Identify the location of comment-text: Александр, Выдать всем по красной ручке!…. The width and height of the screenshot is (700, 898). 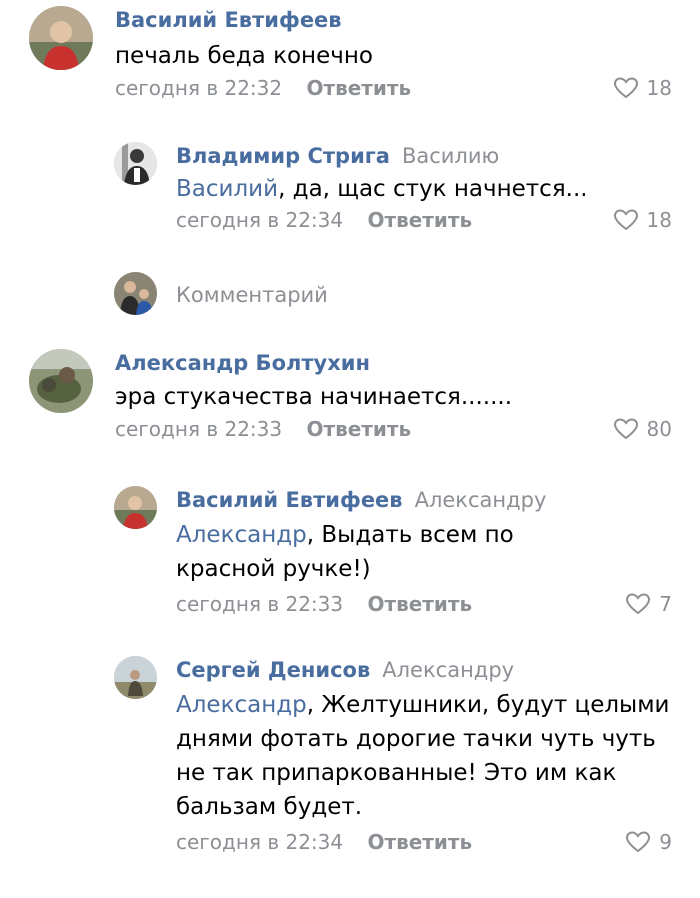
(345, 552).